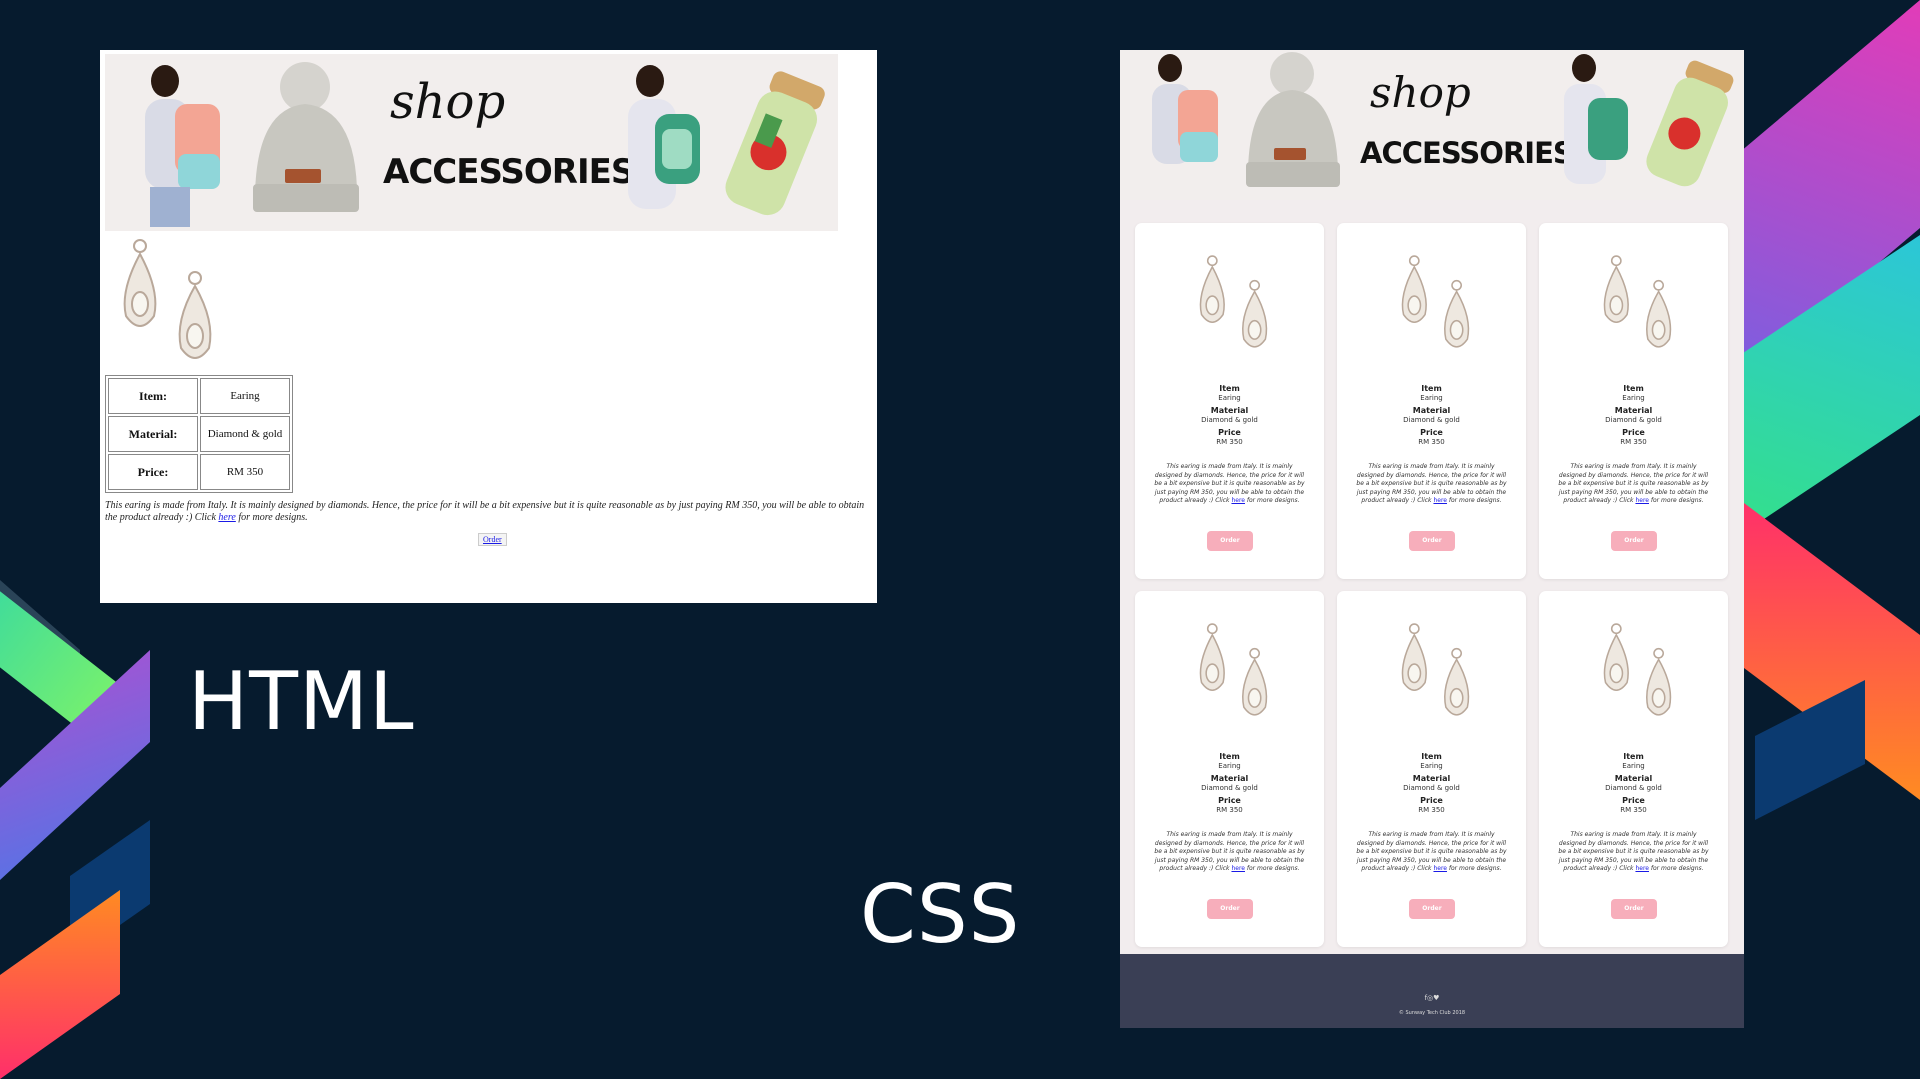 This screenshot has height=1079, width=1920. Describe the element at coordinates (301, 701) in the screenshot. I see `html-caption: HTML` at that location.